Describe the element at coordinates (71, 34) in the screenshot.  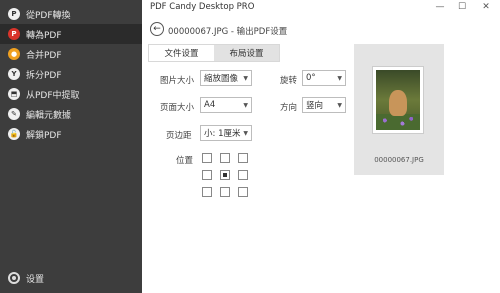
I see `sidebar-item-to-pdf: P 轉為PDF` at that location.